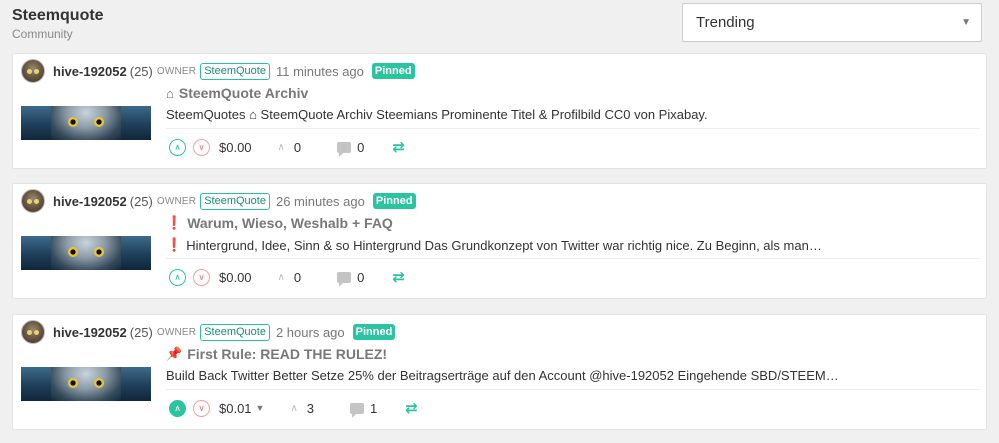 The width and height of the screenshot is (999, 443). What do you see at coordinates (290, 223) in the screenshot?
I see `post-title: Warum, Wieso, Weshalb + FAQ` at bounding box center [290, 223].